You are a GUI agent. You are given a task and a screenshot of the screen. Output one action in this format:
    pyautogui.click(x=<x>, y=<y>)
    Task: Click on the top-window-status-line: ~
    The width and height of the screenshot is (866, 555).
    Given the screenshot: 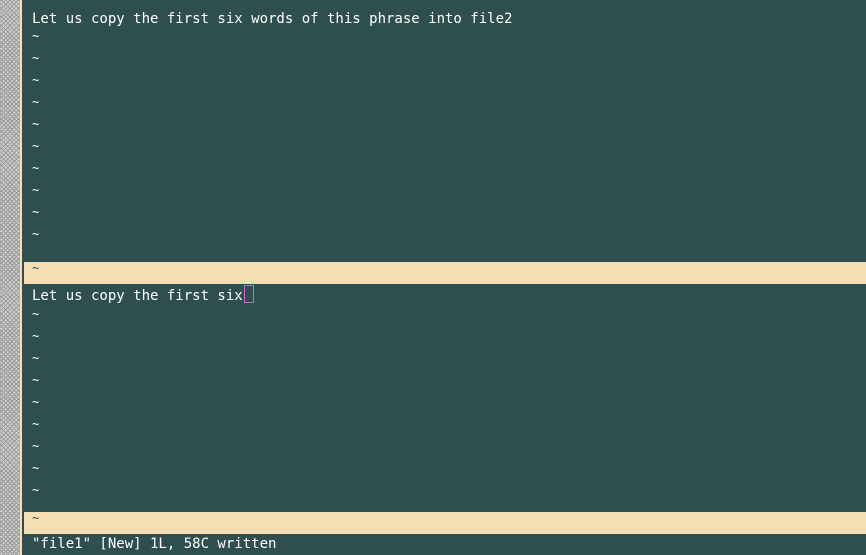 What is the action you would take?
    pyautogui.click(x=445, y=273)
    